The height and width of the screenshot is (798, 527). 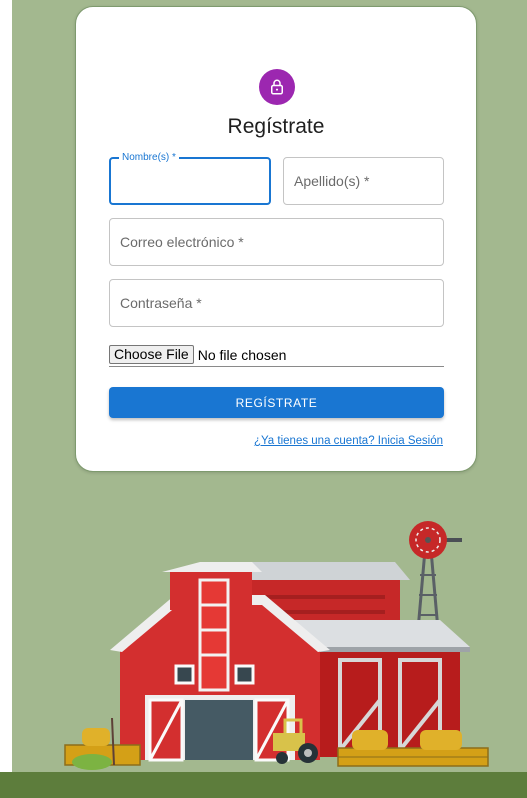 What do you see at coordinates (348, 441) in the screenshot?
I see `login-link: ¿Ya tienes una cuenta? Inicia Sesión` at bounding box center [348, 441].